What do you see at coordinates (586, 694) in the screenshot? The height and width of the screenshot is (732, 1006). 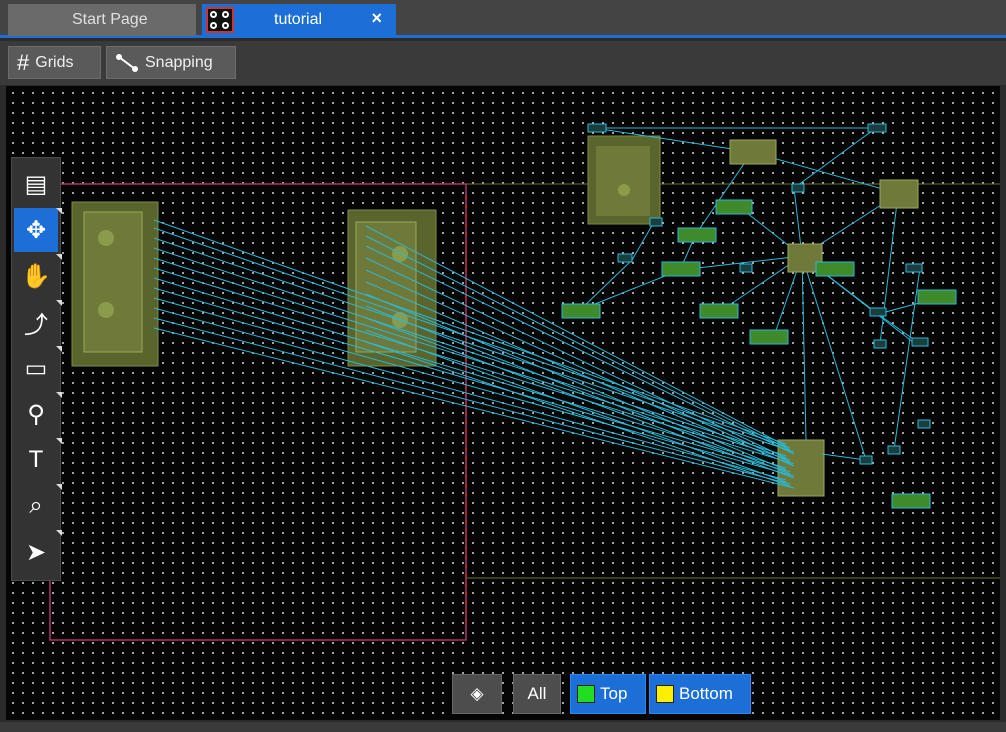 I see `top-layer-swatch` at bounding box center [586, 694].